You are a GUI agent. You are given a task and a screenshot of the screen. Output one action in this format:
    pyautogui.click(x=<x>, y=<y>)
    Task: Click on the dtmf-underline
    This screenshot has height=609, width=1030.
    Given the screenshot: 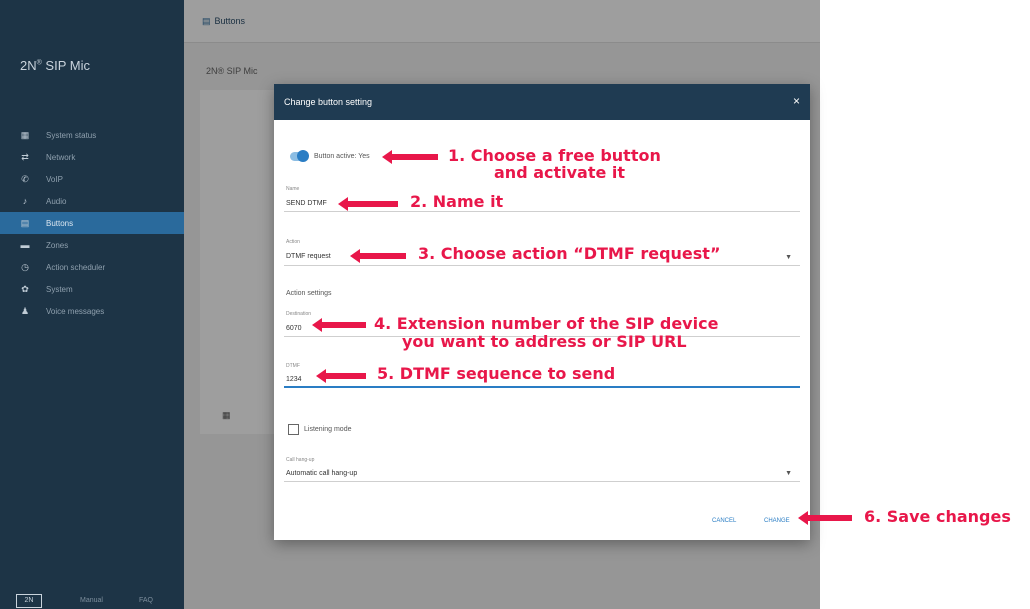 What is the action you would take?
    pyautogui.click(x=542, y=387)
    